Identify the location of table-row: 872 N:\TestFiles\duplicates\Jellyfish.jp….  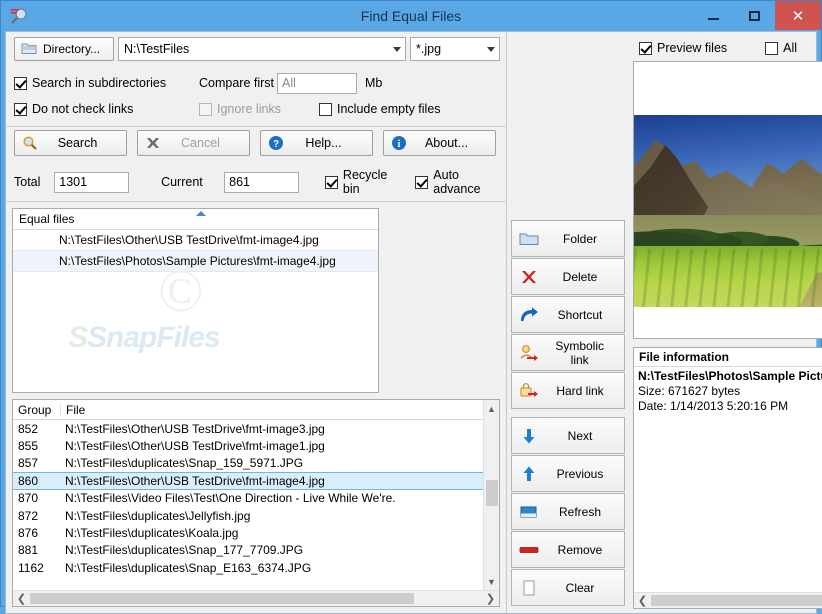
(256, 515).